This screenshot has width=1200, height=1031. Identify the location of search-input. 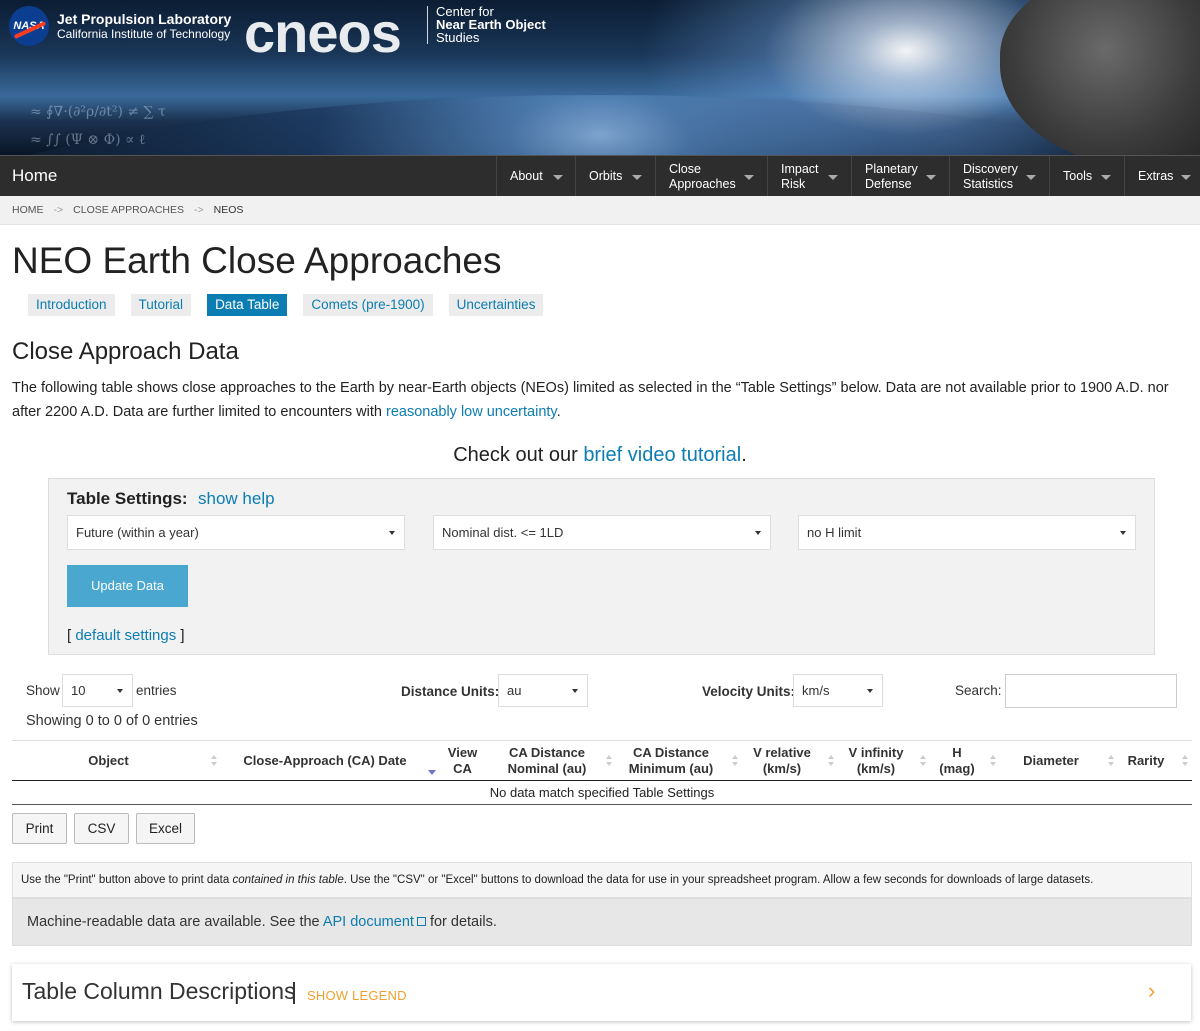
(1091, 691).